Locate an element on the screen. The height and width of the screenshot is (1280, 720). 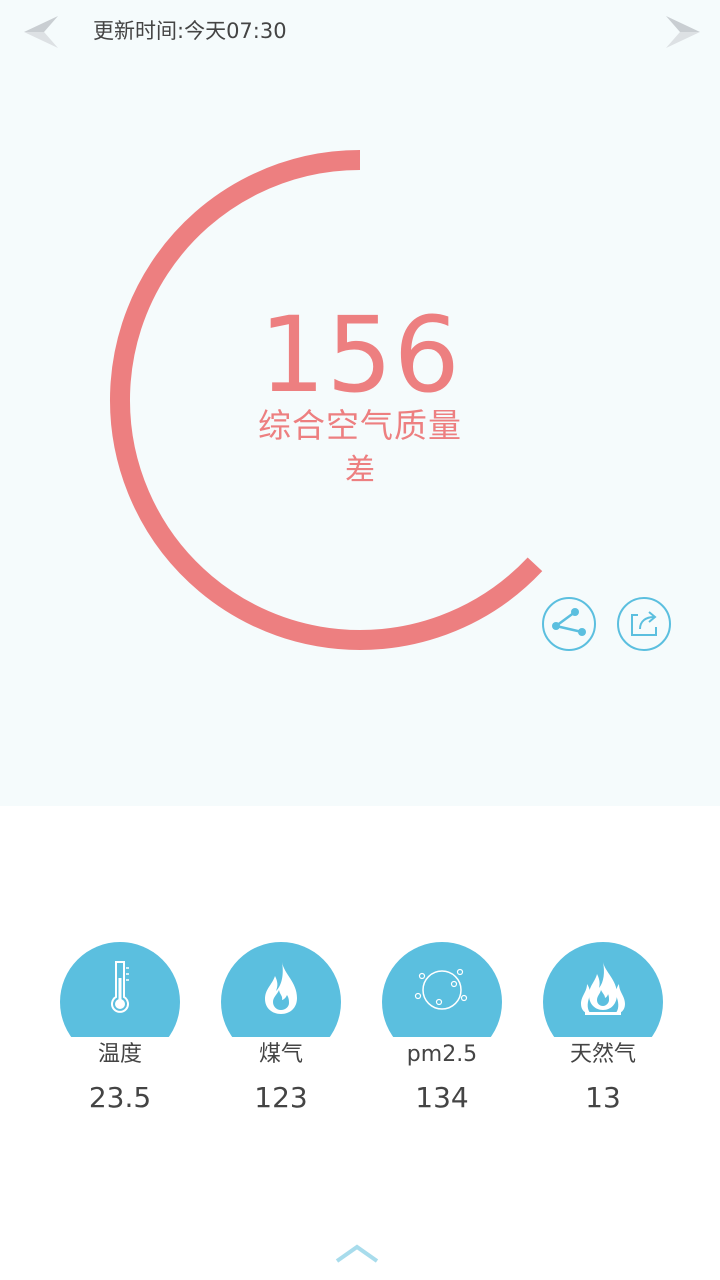
aqi-readout: 156 综合空气质量 差 is located at coordinates (360, 395).